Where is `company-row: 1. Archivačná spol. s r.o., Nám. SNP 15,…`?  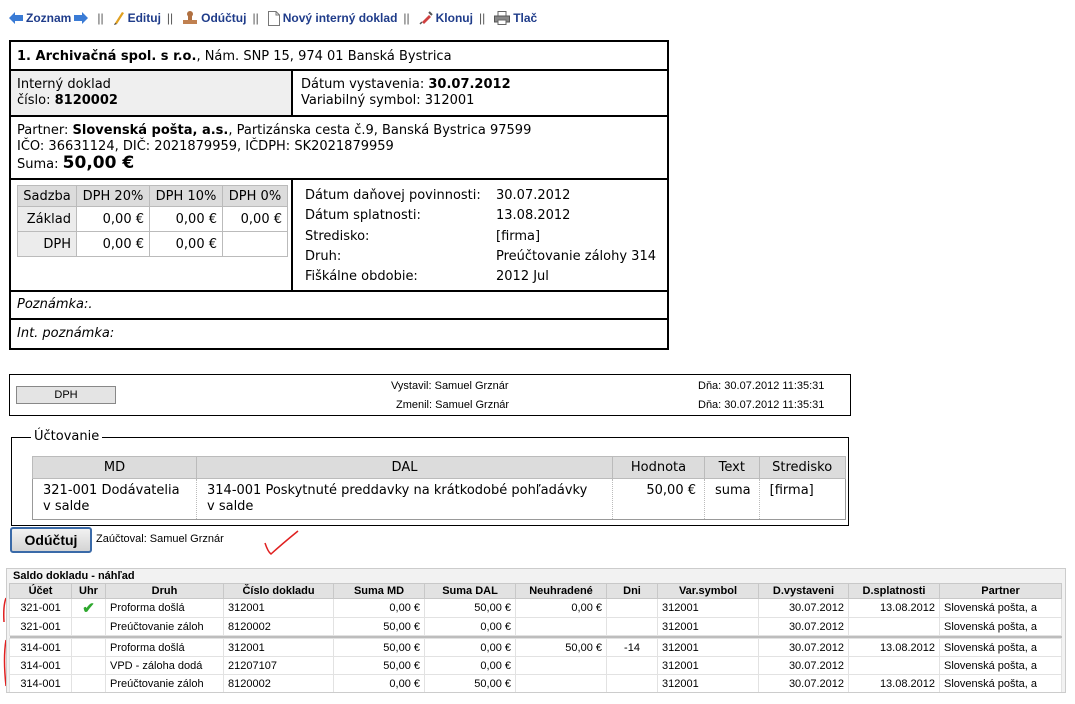
company-row: 1. Archivačná spol. s r.o., Nám. SNP 15,… is located at coordinates (339, 56).